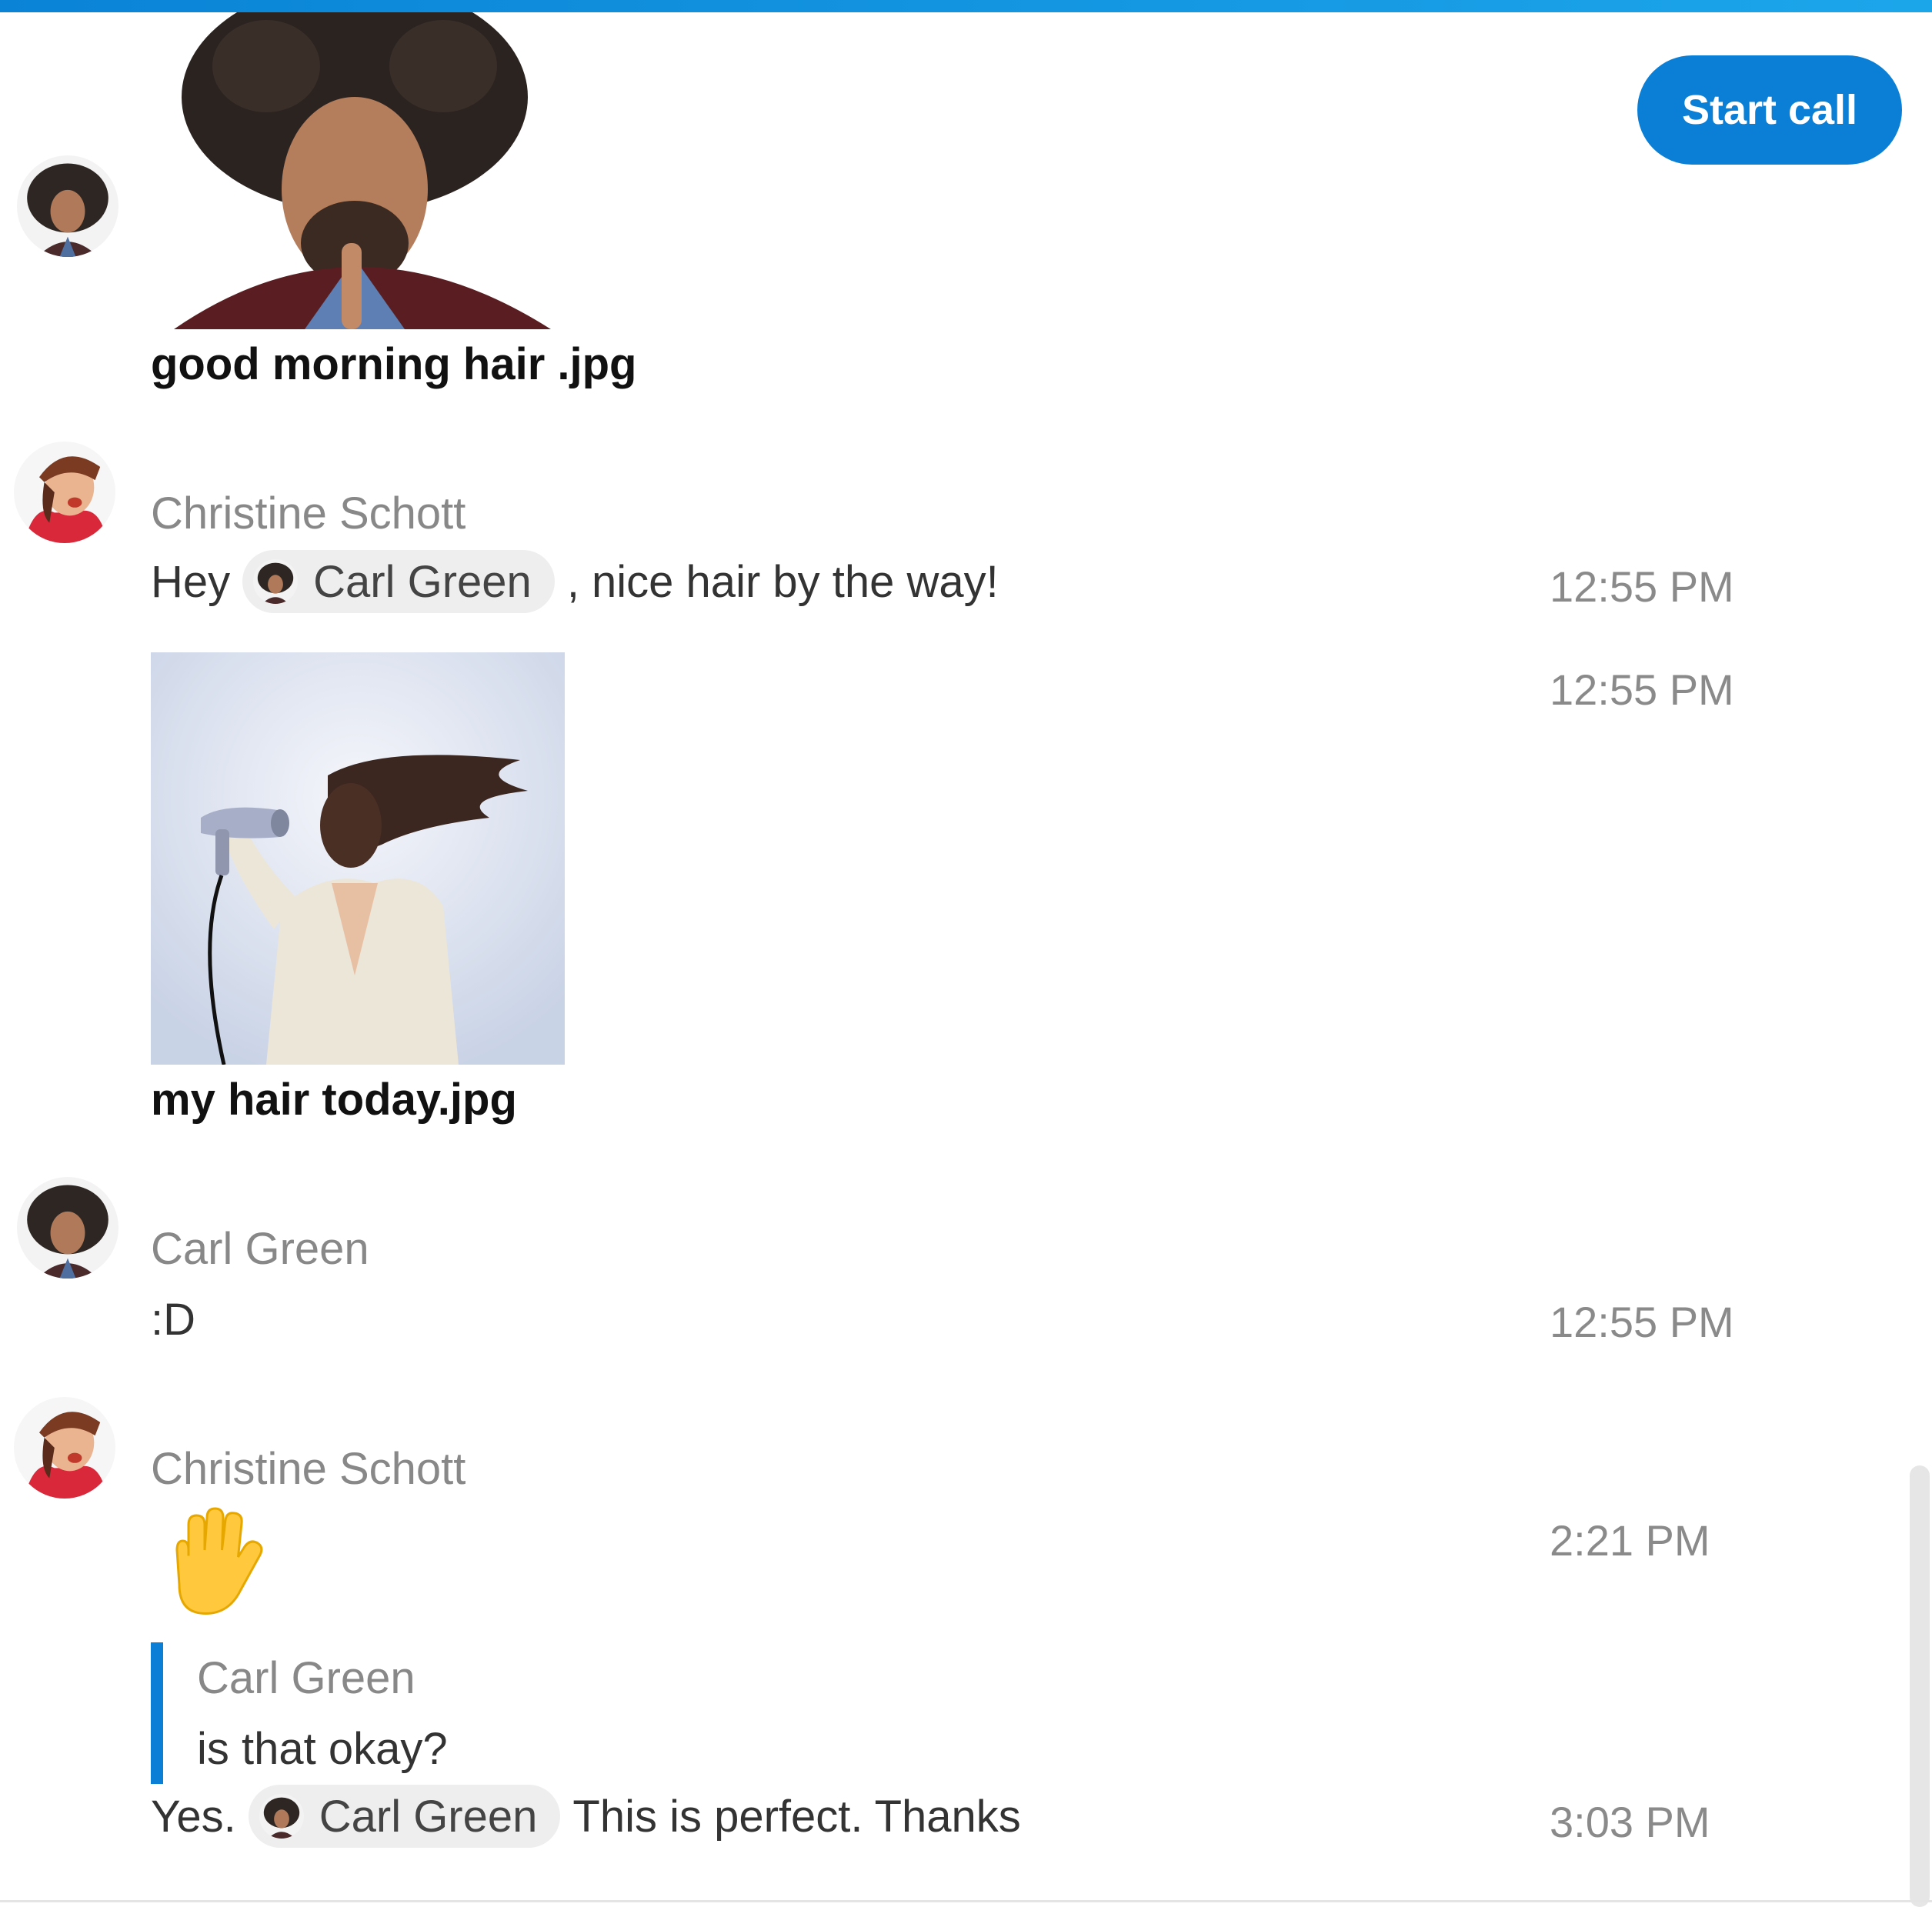 The width and height of the screenshot is (1932, 1907). Describe the element at coordinates (211, 1561) in the screenshot. I see `raised-hand-emoji` at that location.